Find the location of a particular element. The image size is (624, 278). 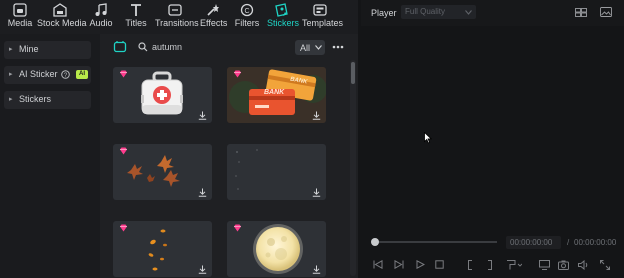

bank-text: BANK is located at coordinates (274, 92).